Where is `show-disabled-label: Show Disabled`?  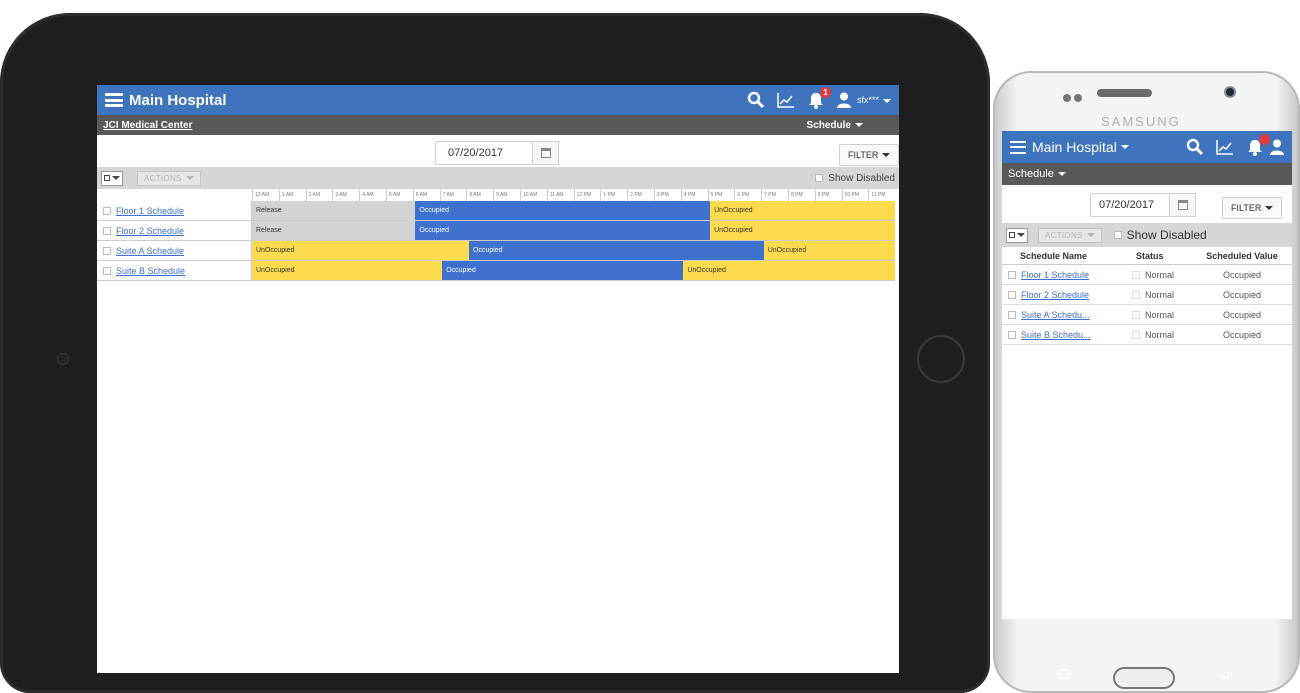 show-disabled-label: Show Disabled is located at coordinates (861, 178).